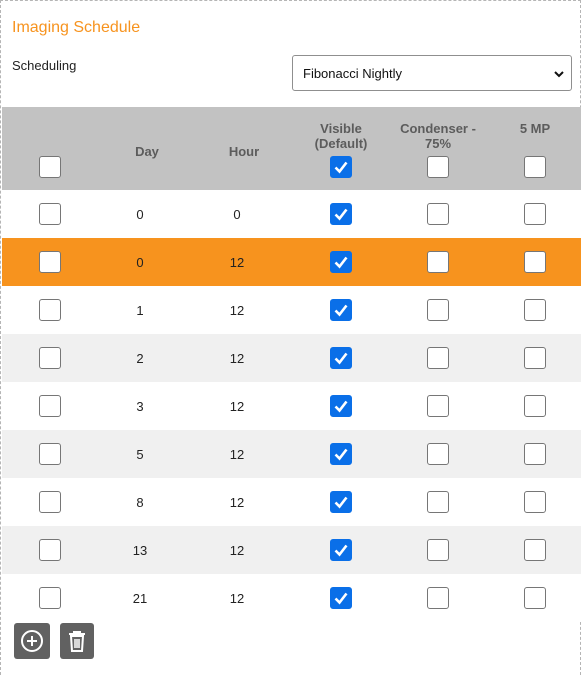 This screenshot has height=675, width=583. What do you see at coordinates (559, 74) in the screenshot?
I see `chevron-down-icon` at bounding box center [559, 74].